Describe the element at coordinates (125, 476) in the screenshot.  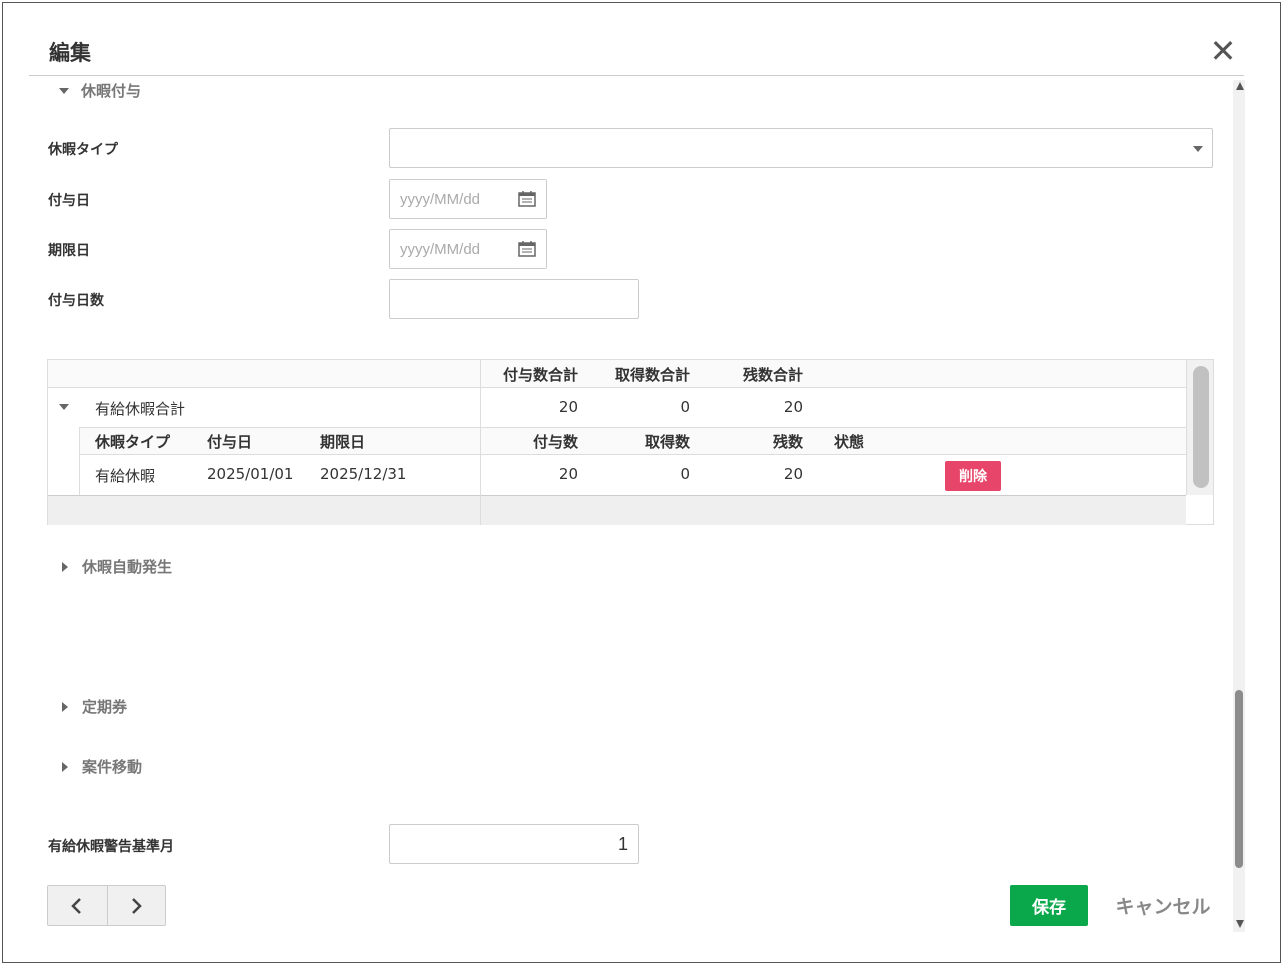
I see `row-leave-type: 有給休暇` at that location.